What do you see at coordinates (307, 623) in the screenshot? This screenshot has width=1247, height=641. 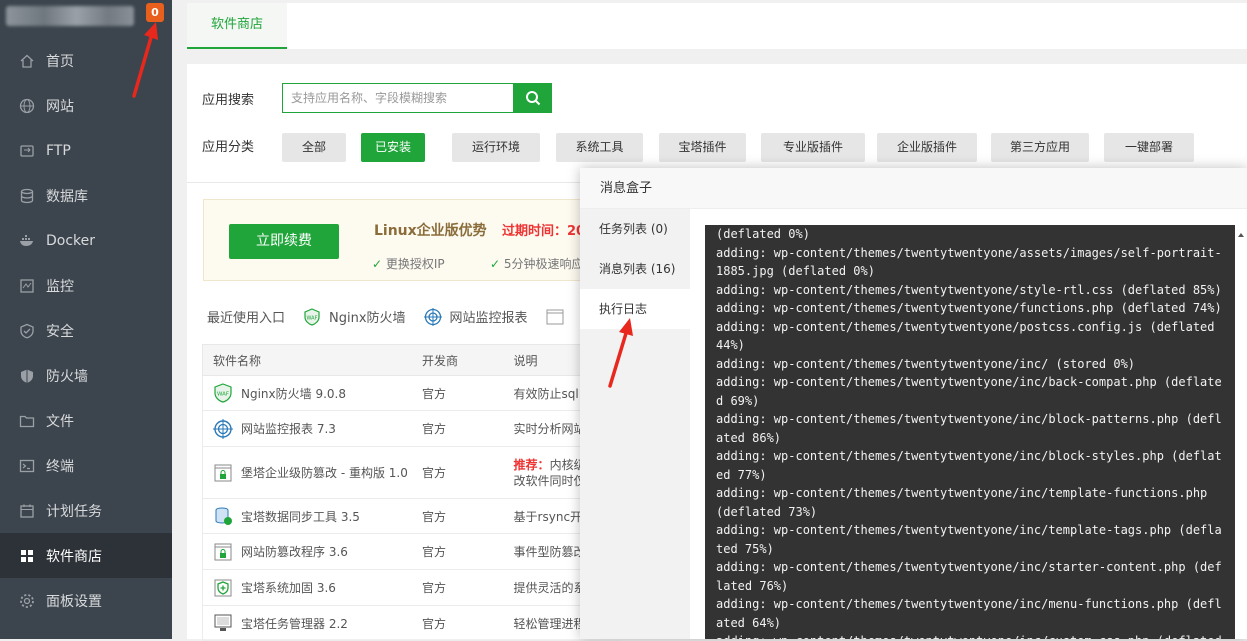 I see `row-name: 宝塔任务管理器 2.2` at bounding box center [307, 623].